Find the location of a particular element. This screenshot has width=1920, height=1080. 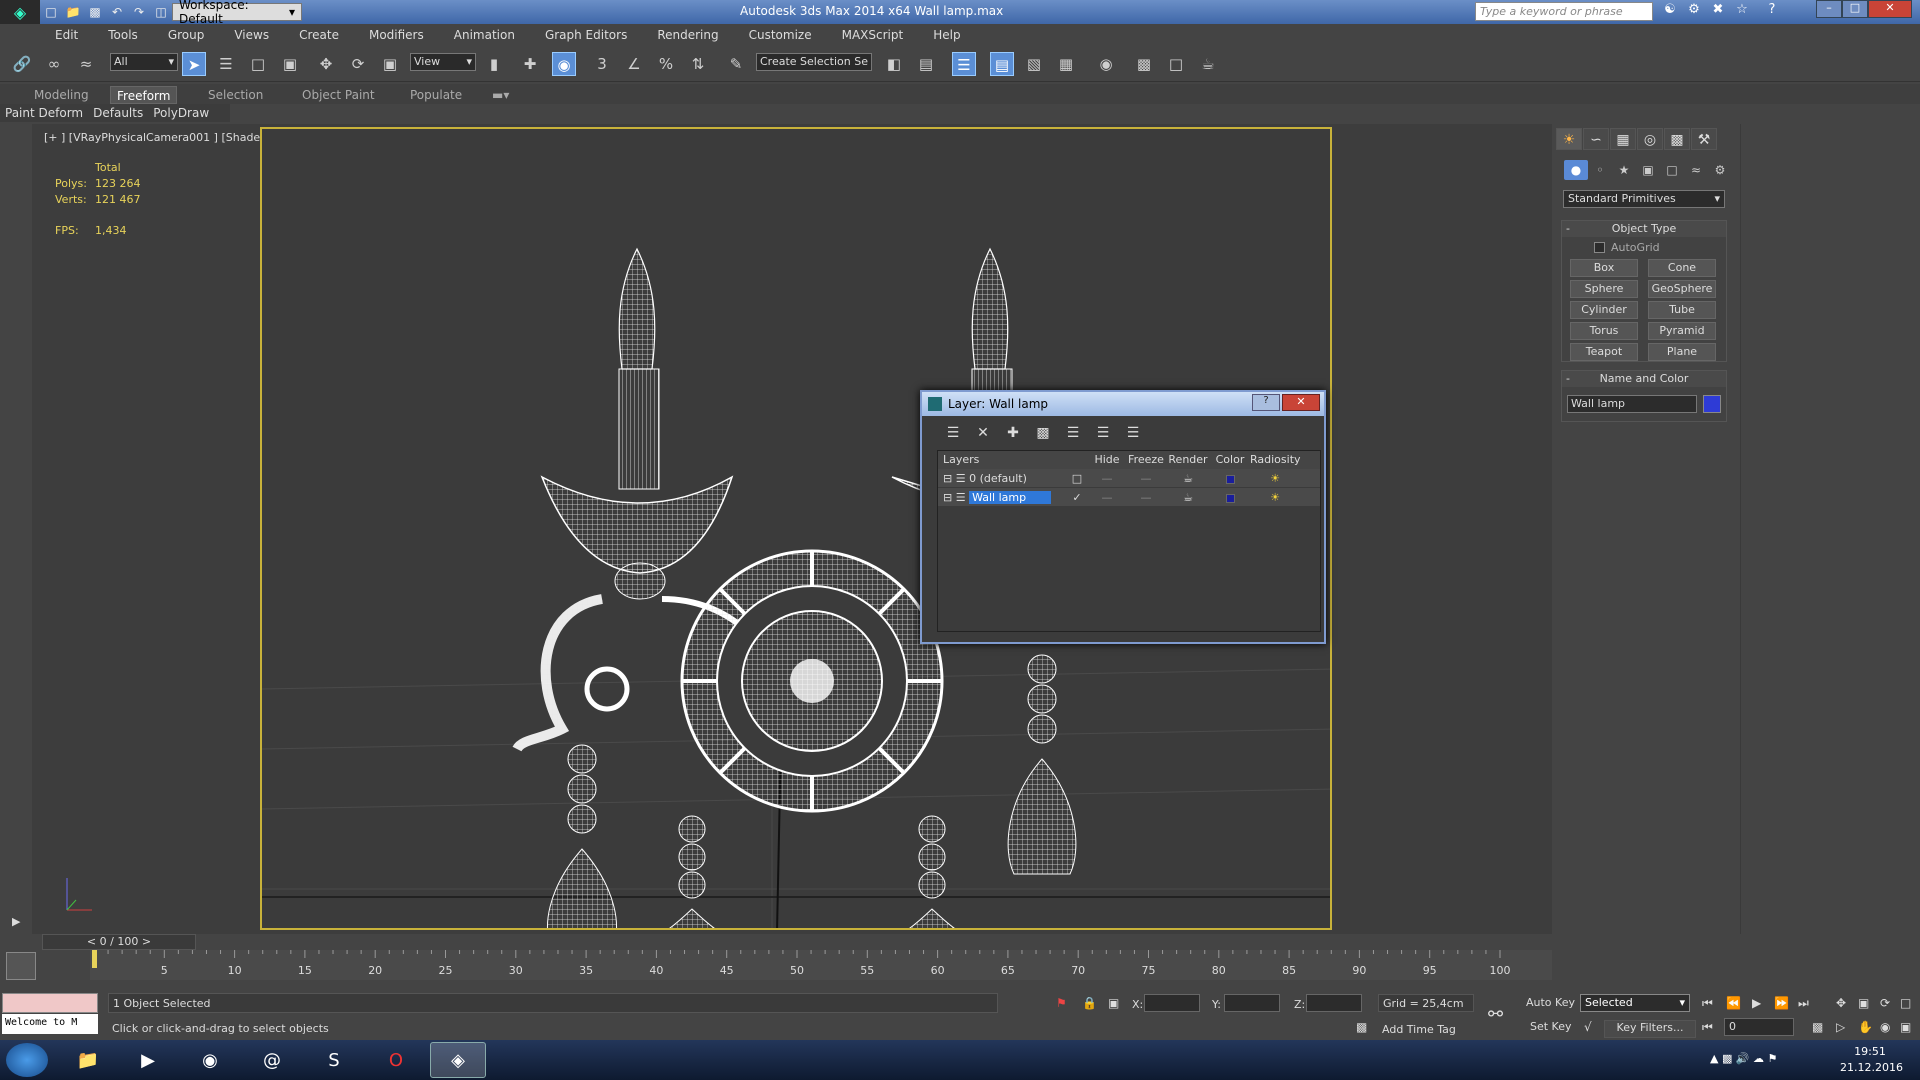

maximize-viewport-icon: □ is located at coordinates (1905, 1003).